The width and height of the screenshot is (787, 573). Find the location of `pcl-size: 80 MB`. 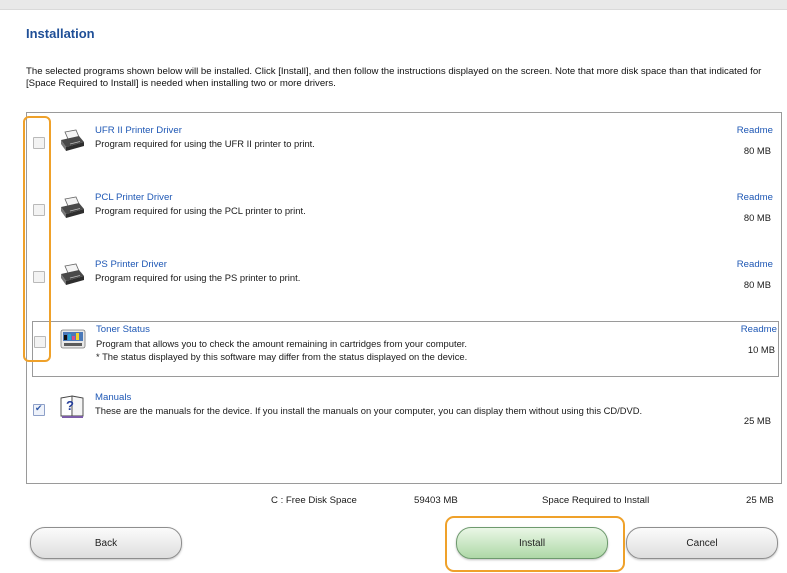

pcl-size: 80 MB is located at coordinates (757, 217).